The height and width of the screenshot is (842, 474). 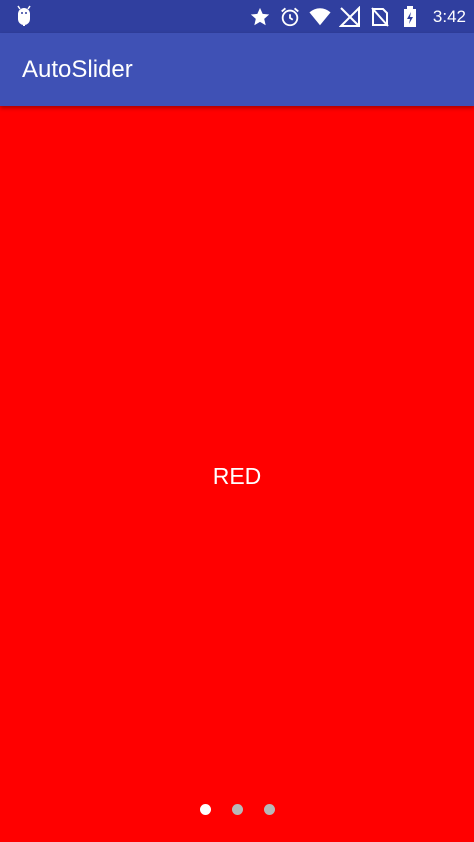 I want to click on alarm-icon, so click(x=290, y=17).